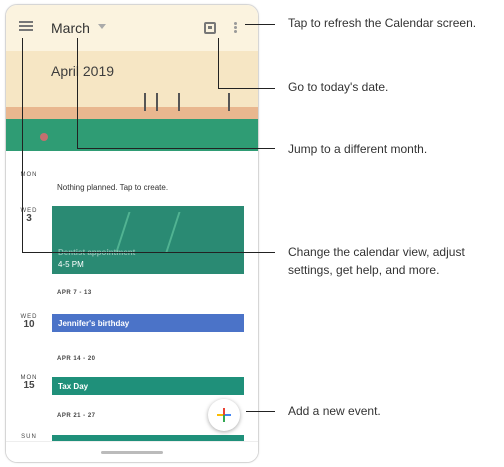 The image size is (504, 467). What do you see at coordinates (210, 28) in the screenshot?
I see `today-icon` at bounding box center [210, 28].